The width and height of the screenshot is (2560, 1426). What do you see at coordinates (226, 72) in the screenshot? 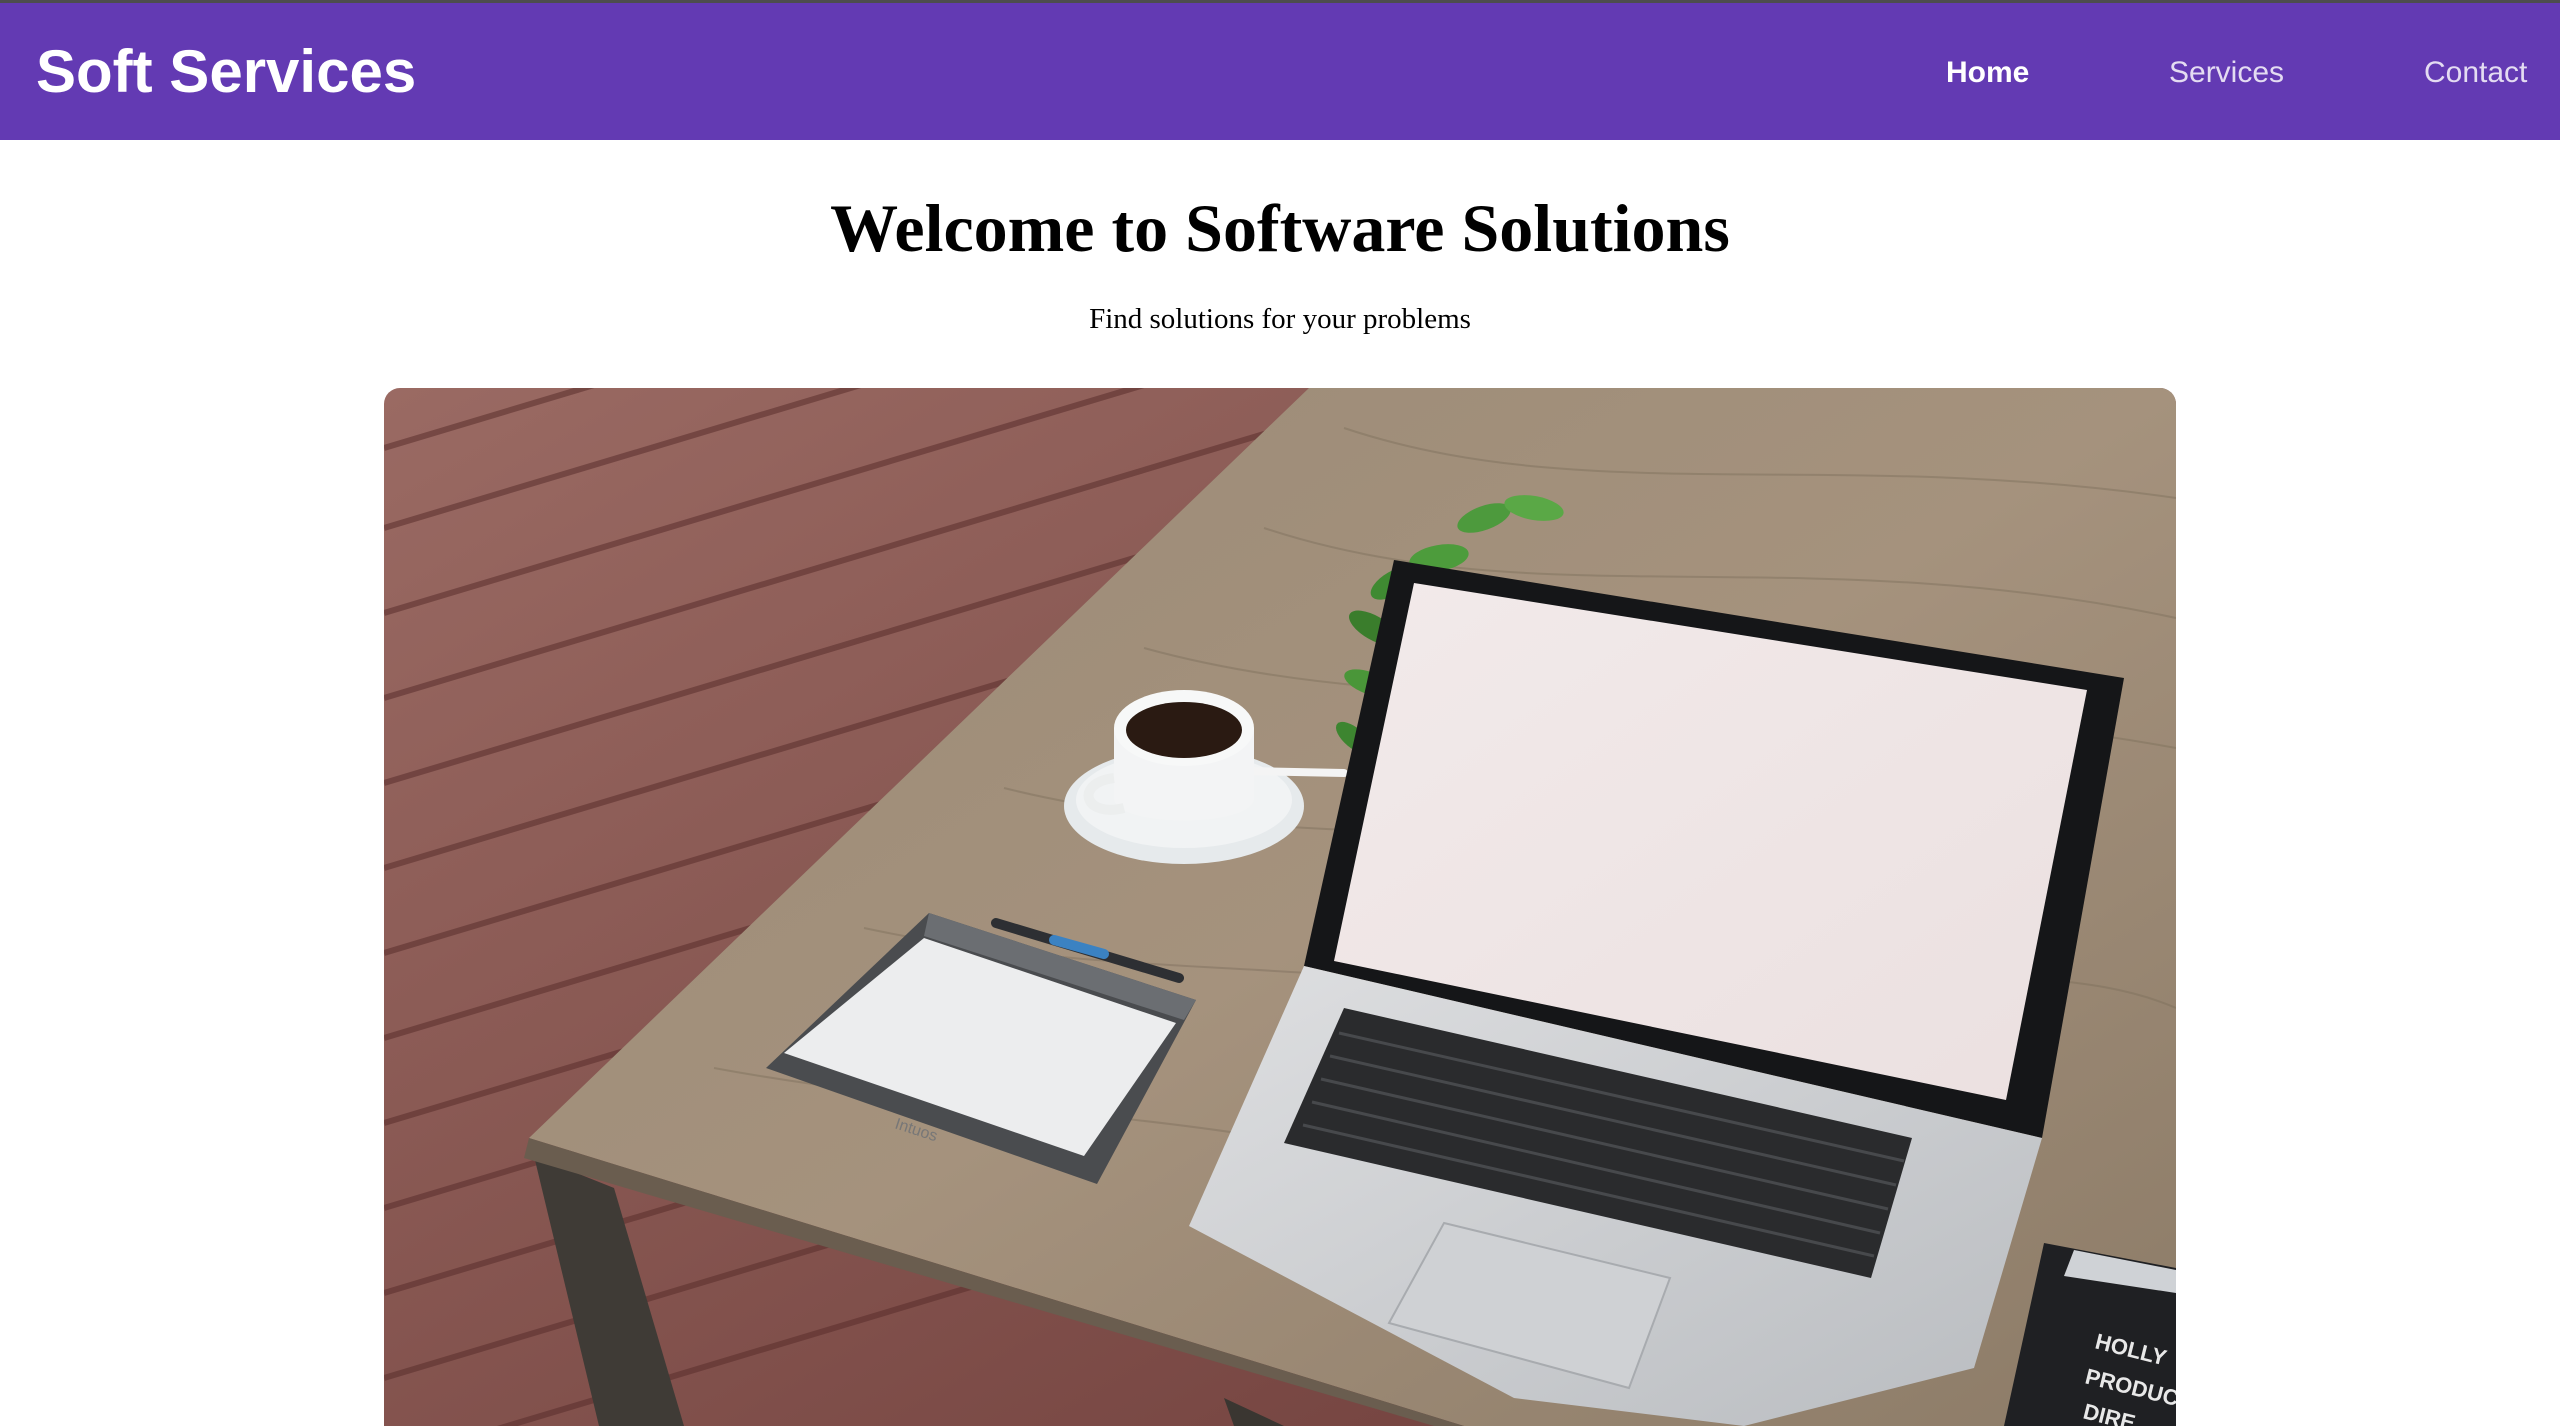
I see `brand-logo: Soft Services` at bounding box center [226, 72].